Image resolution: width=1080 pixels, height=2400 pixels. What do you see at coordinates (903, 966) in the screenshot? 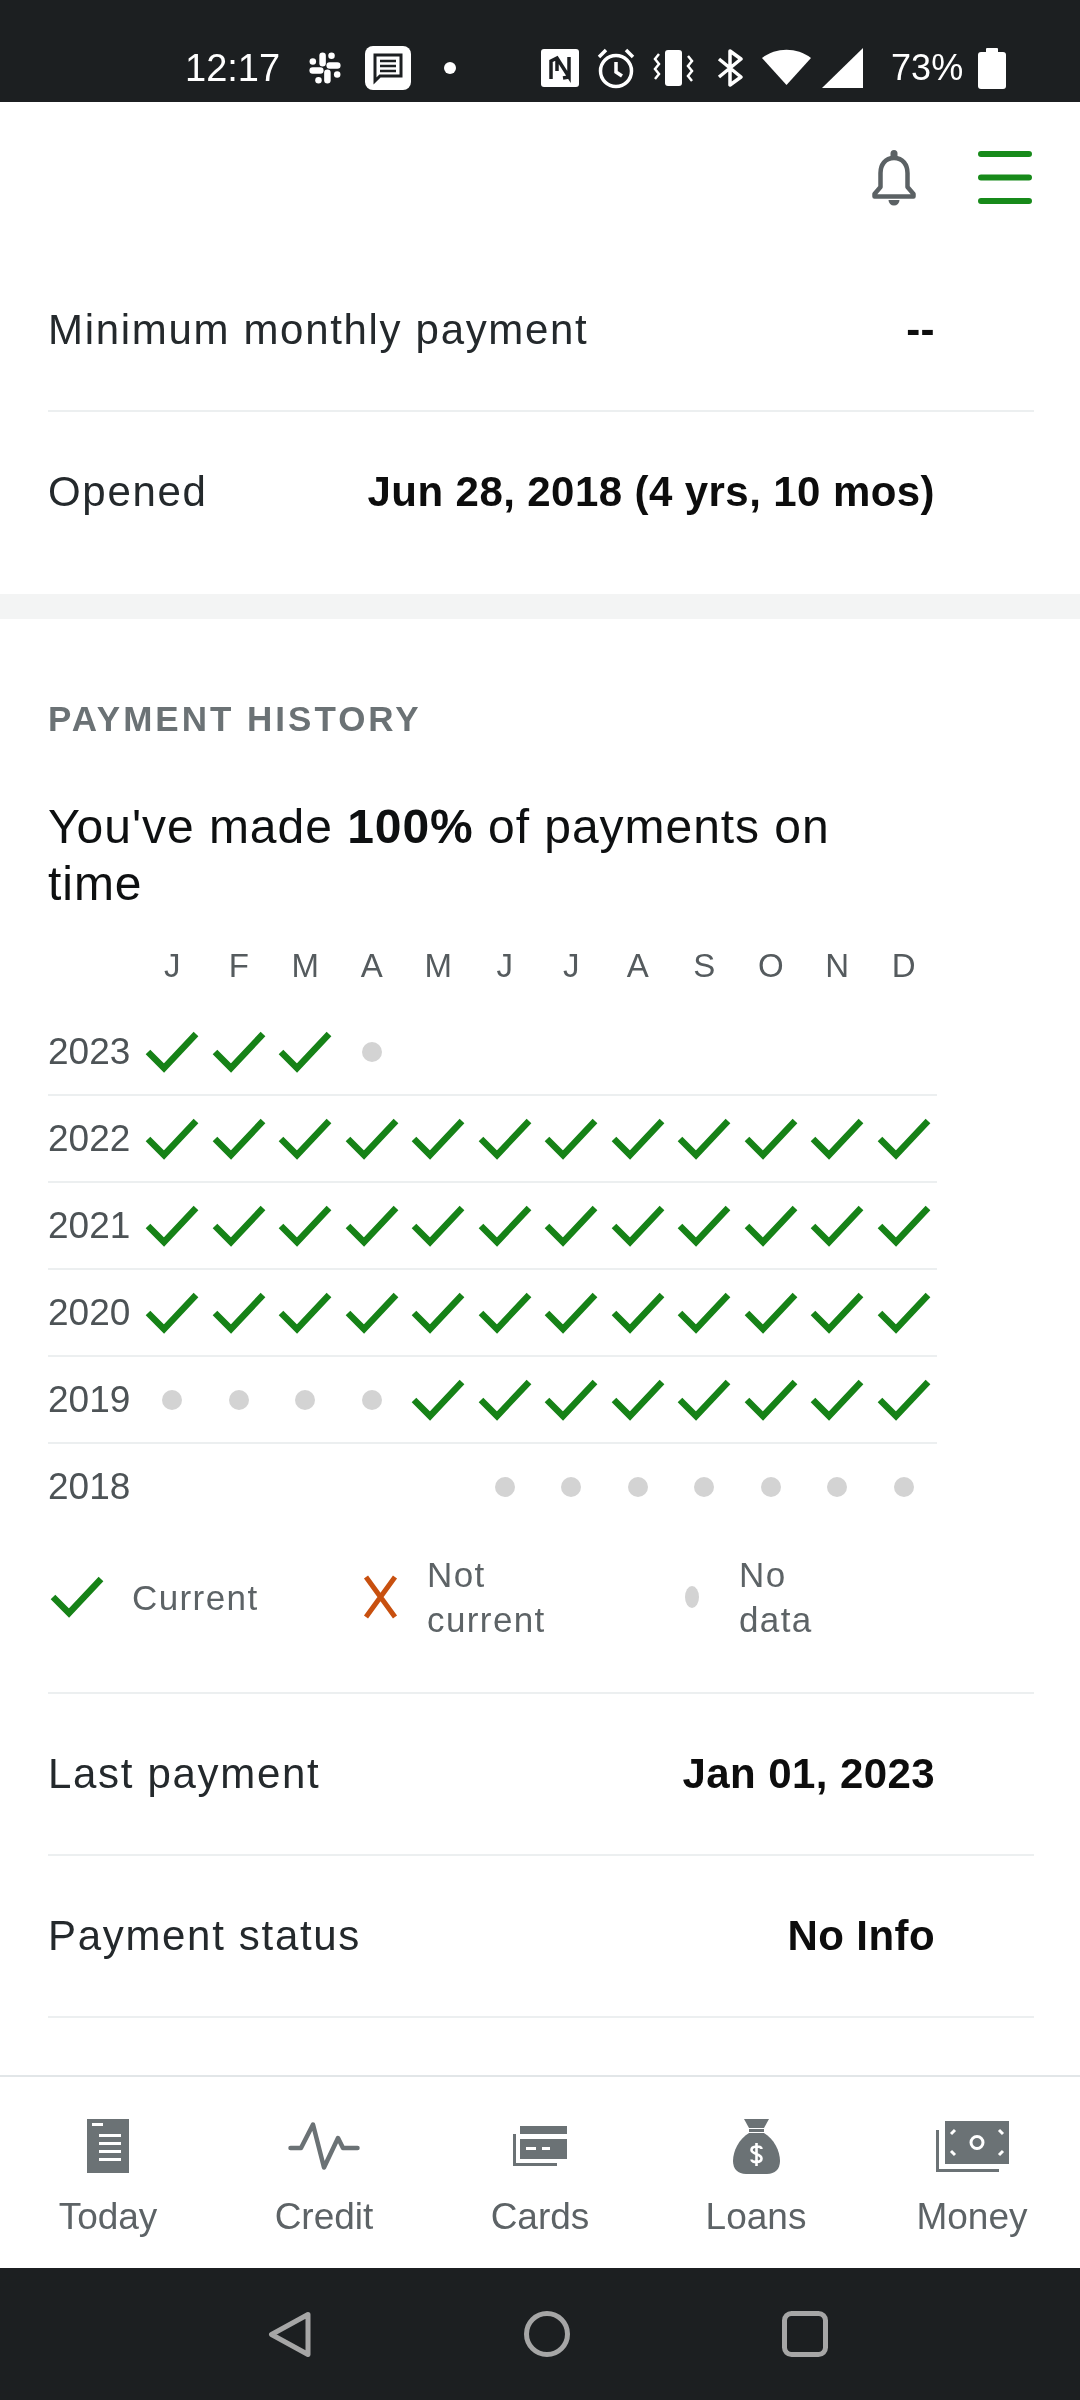
I see `month-label: D` at bounding box center [903, 966].